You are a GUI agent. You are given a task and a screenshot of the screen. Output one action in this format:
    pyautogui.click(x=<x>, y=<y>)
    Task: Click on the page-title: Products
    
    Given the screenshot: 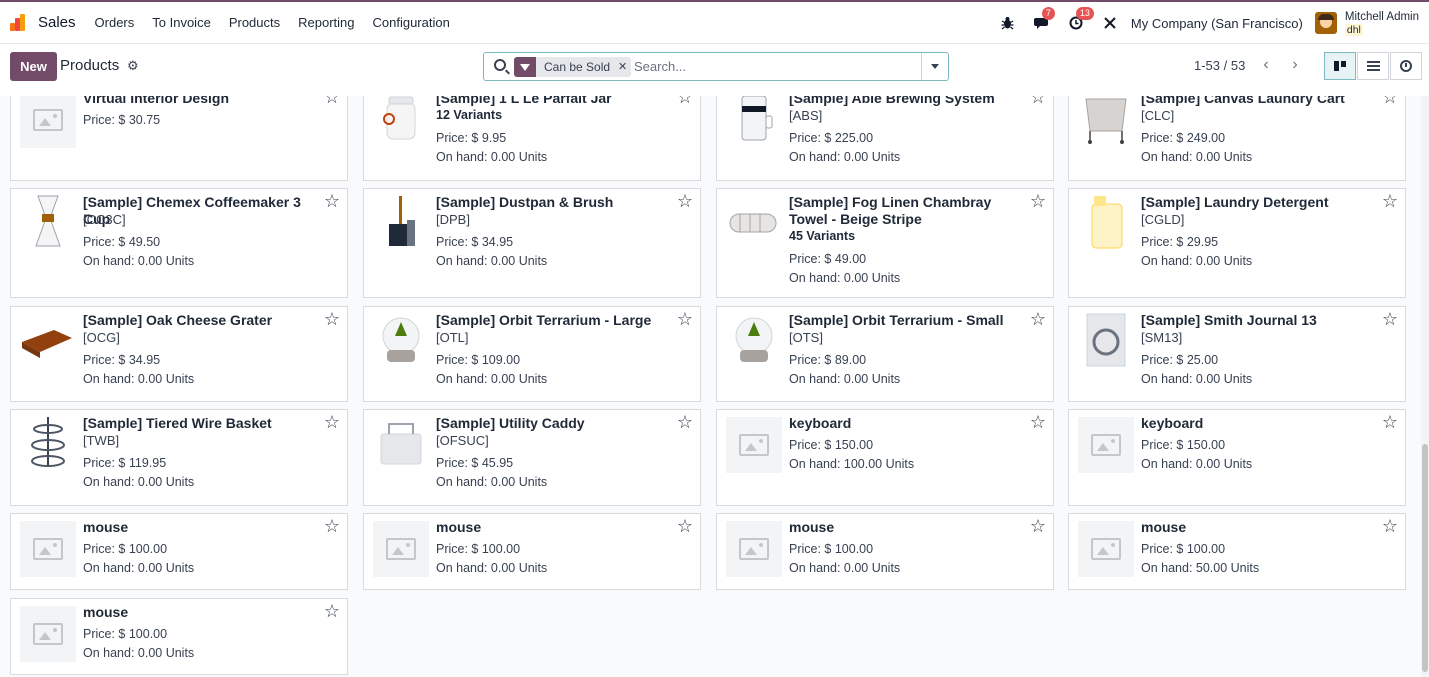 What is the action you would take?
    pyautogui.click(x=89, y=65)
    